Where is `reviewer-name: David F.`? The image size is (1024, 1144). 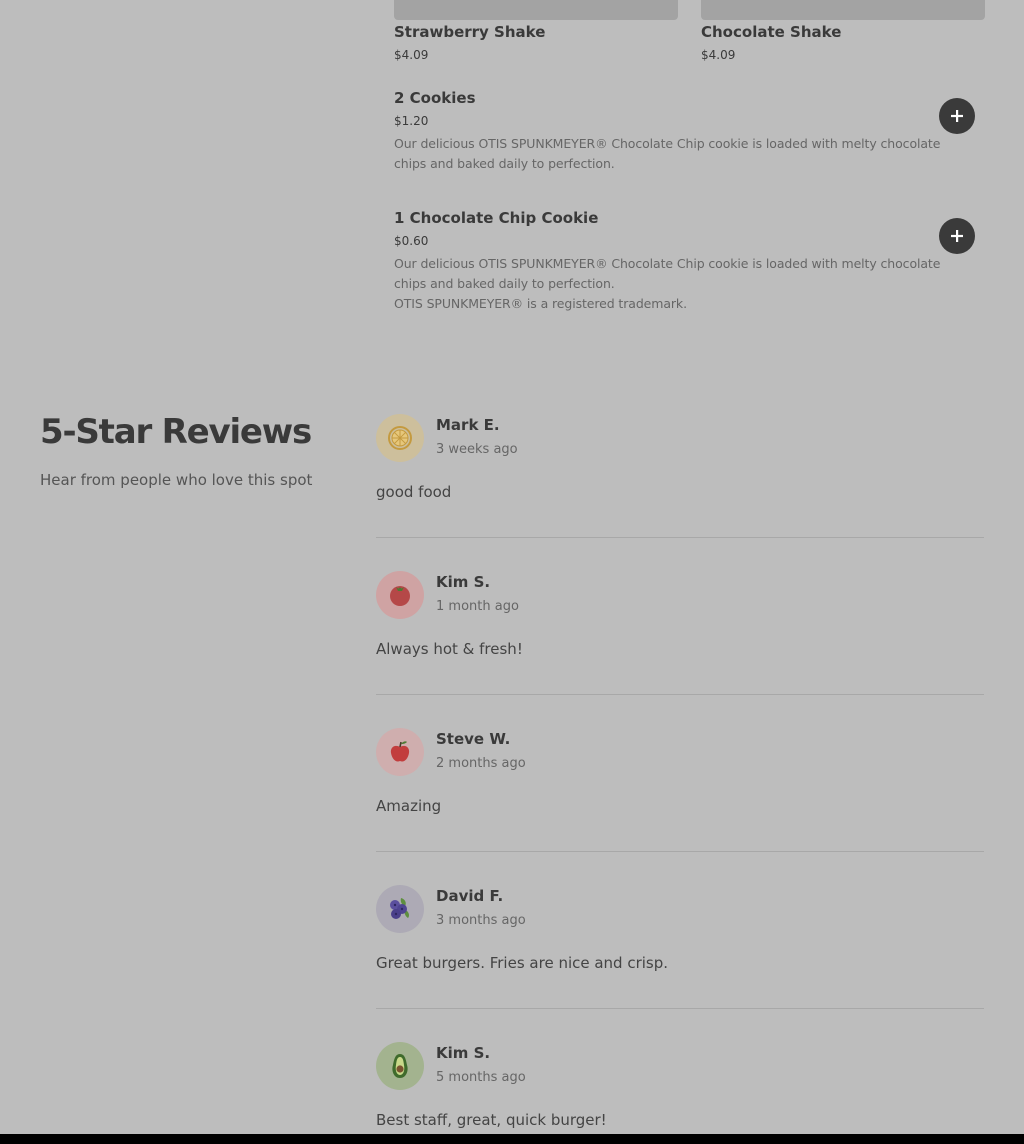
reviewer-name: David F. is located at coordinates (470, 896).